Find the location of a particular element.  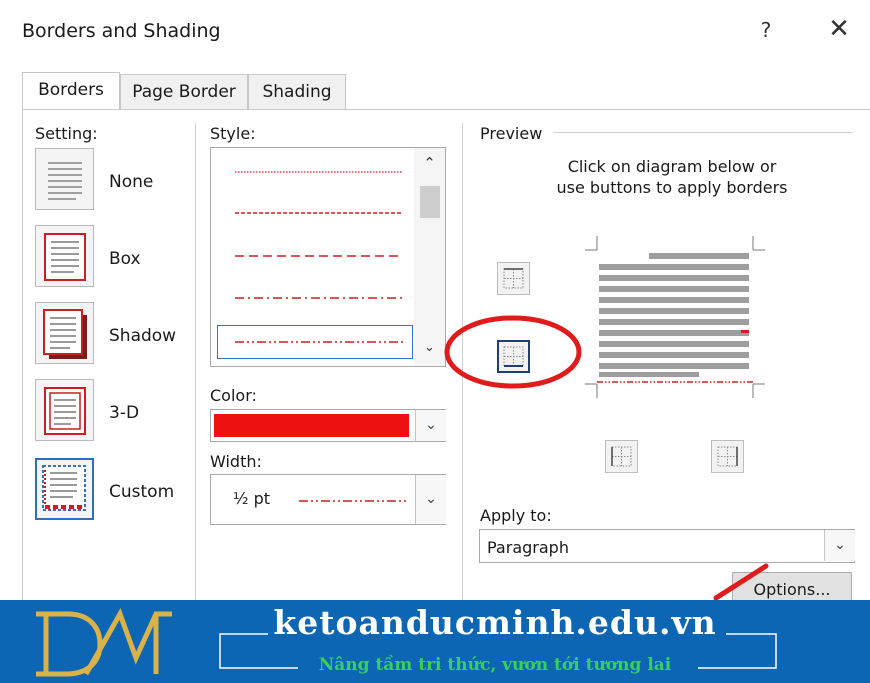

close-button: ✕ is located at coordinates (839, 29).